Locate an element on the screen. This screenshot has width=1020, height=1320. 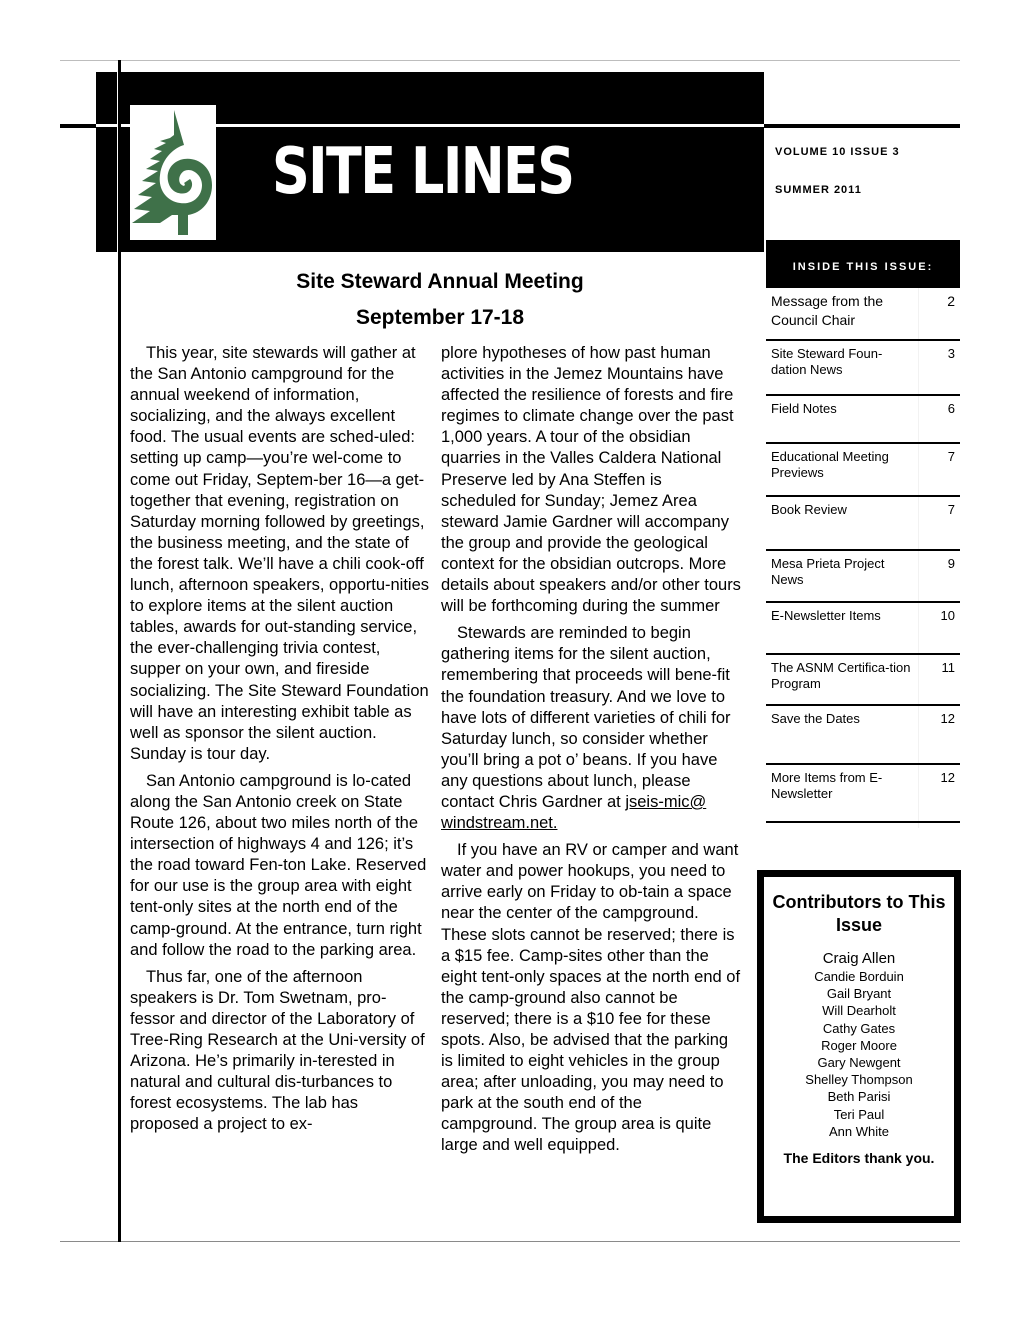
toc-item: Mesa Prieta Project News 9 is located at coordinates (863, 577).